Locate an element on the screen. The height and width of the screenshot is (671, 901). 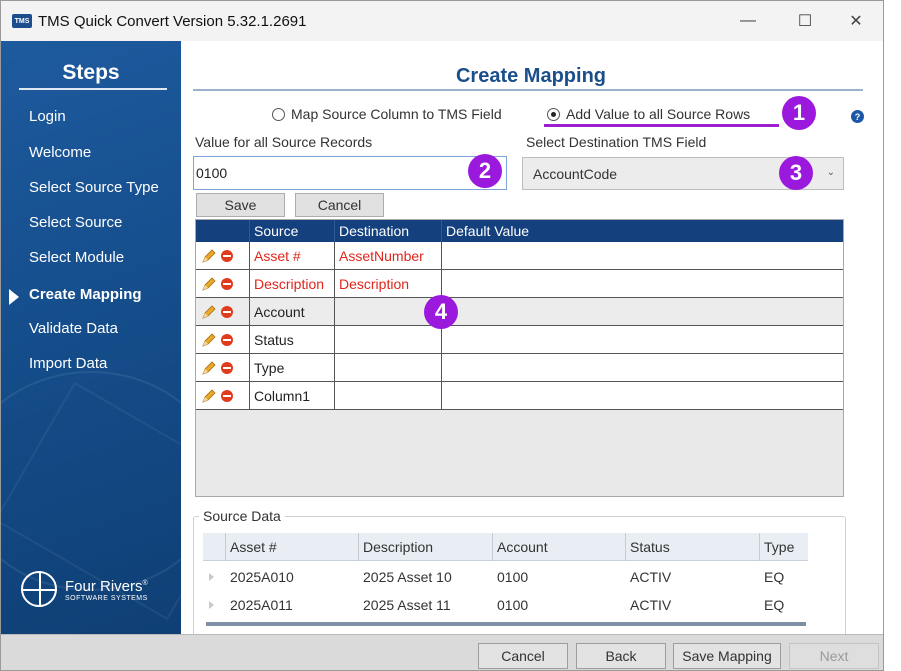
logo-trademark: ® is located at coordinates (145, 583).